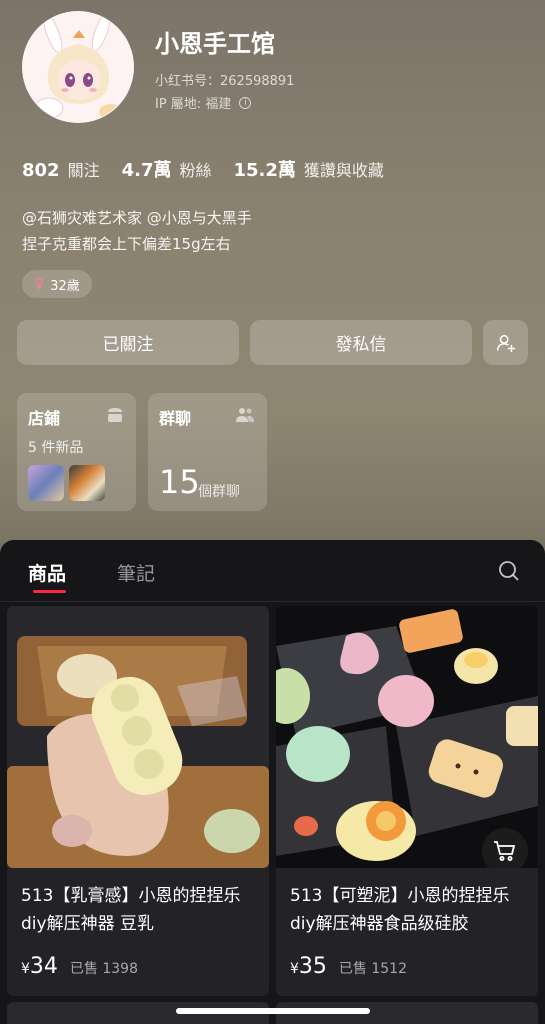 The image size is (545, 1024). What do you see at coordinates (343, 170) in the screenshot?
I see `stat-likes-label: 獲讚與收藏` at bounding box center [343, 170].